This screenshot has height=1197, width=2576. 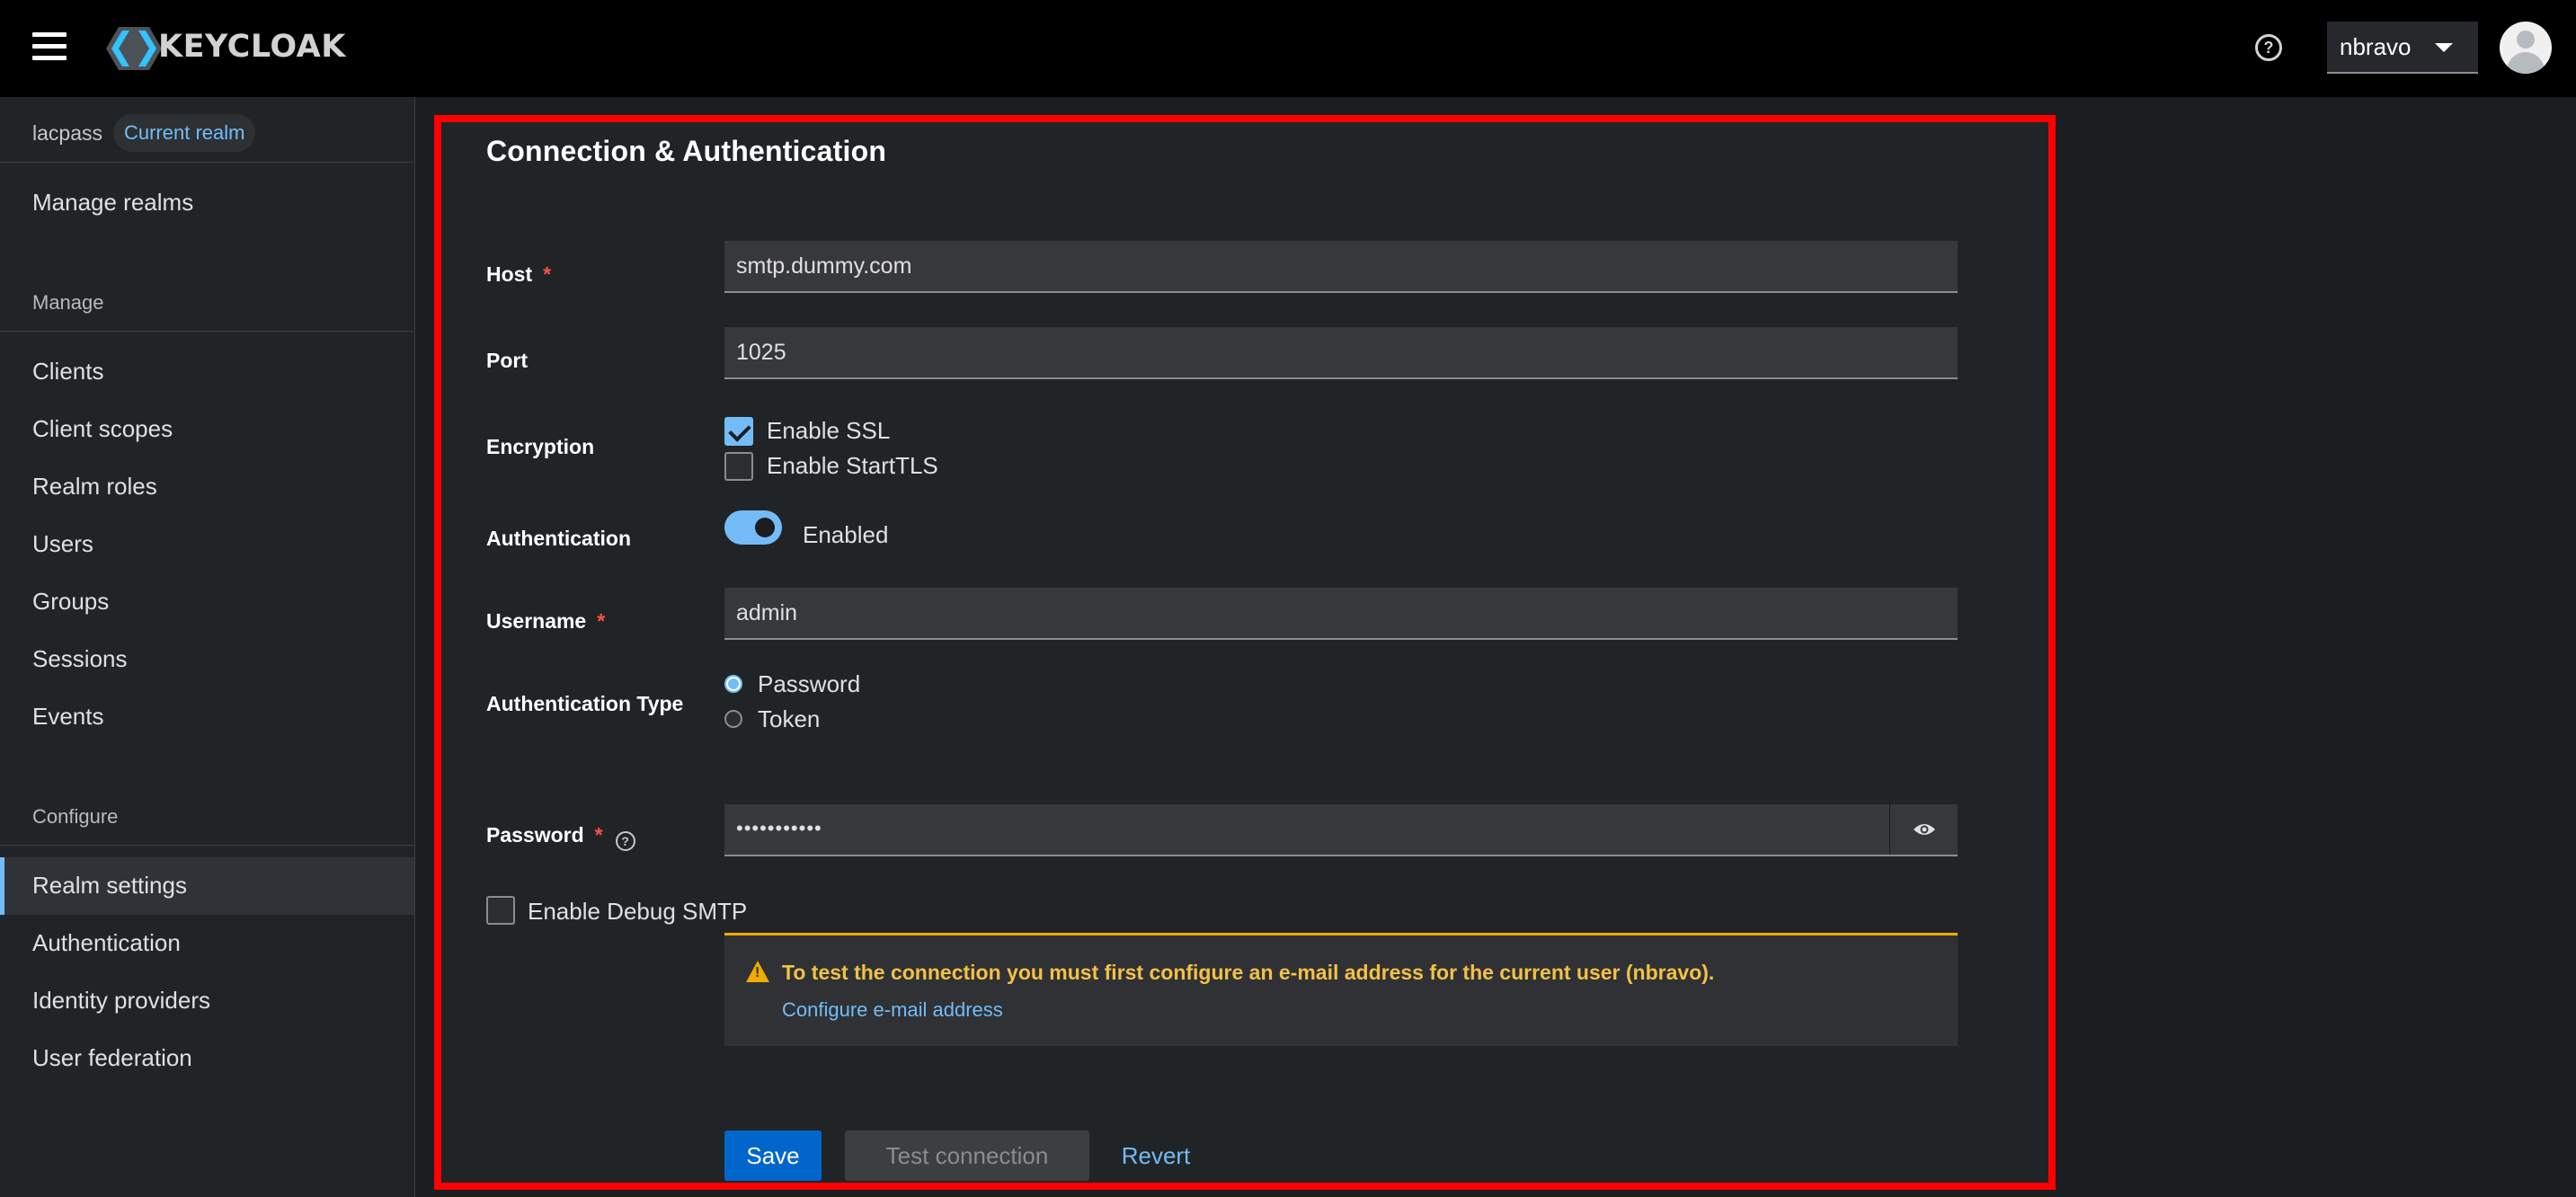 What do you see at coordinates (753, 527) in the screenshot?
I see `authentication-toggle` at bounding box center [753, 527].